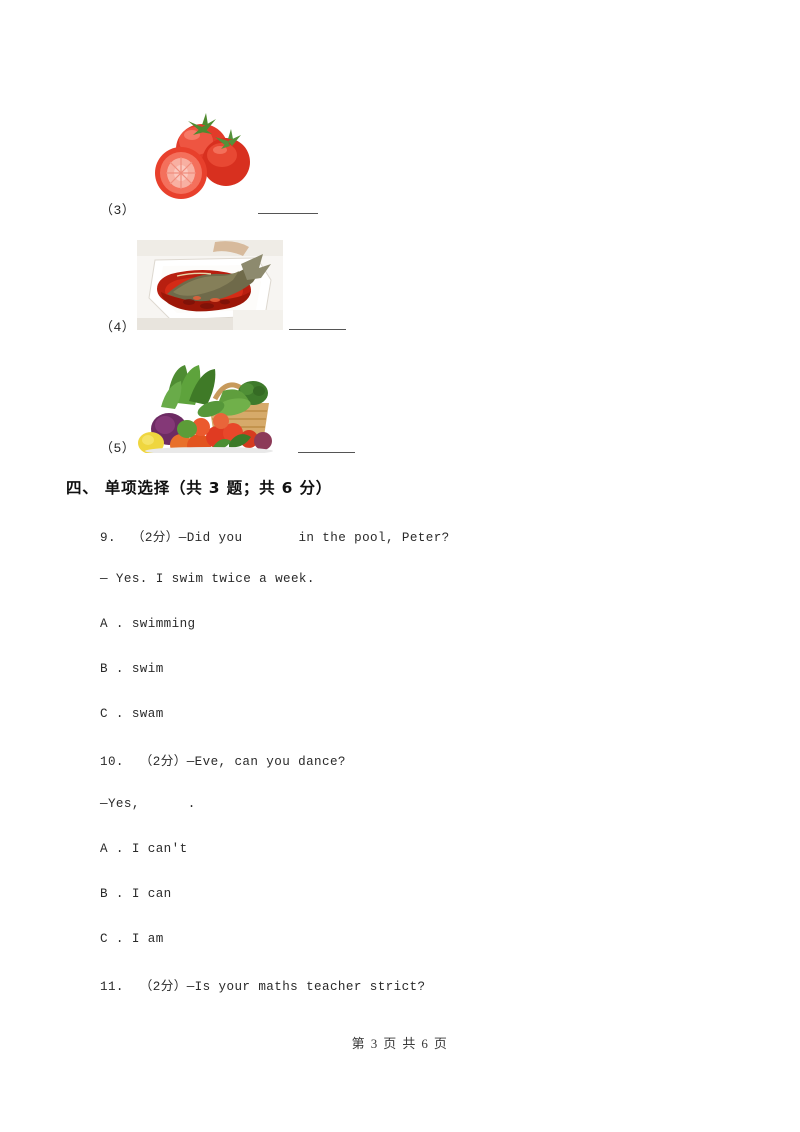 The width and height of the screenshot is (800, 1132). Describe the element at coordinates (207, 579) in the screenshot. I see `question-9-stem-line2: — Yes. I swim twice a week.` at that location.